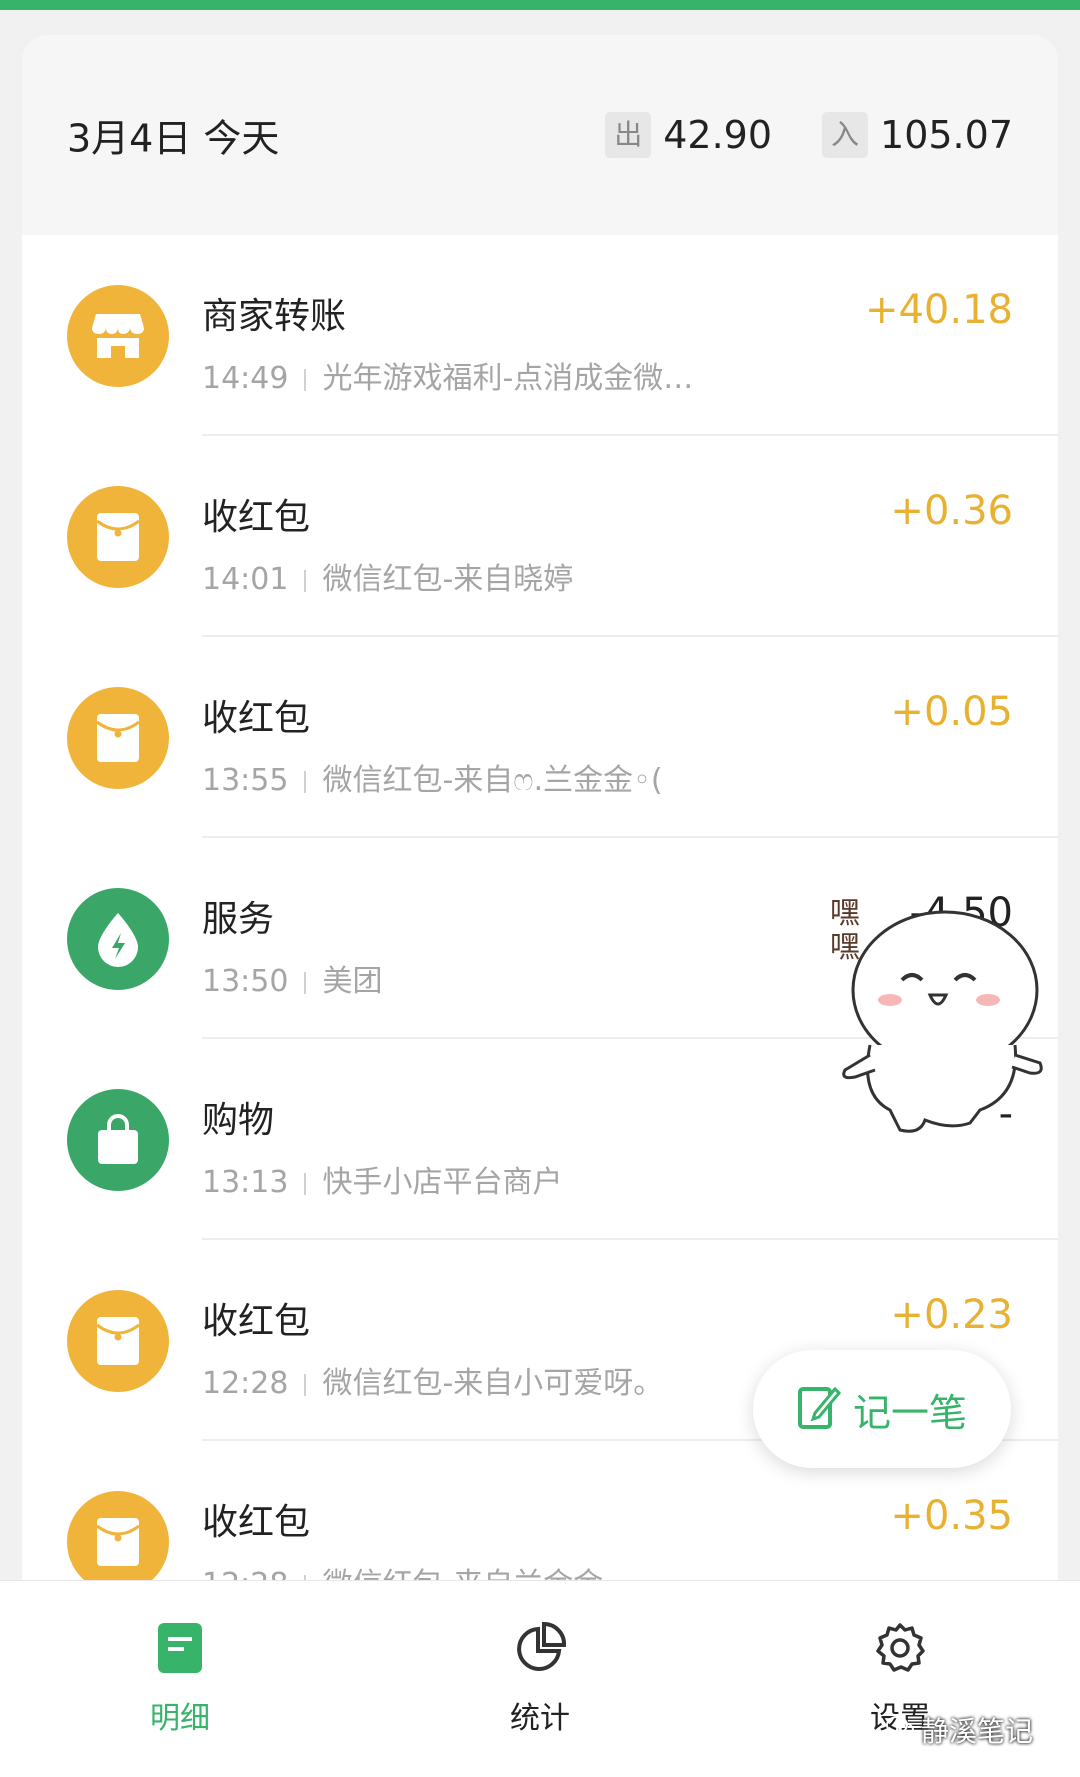  I want to click on expense-tag: 出, so click(628, 135).